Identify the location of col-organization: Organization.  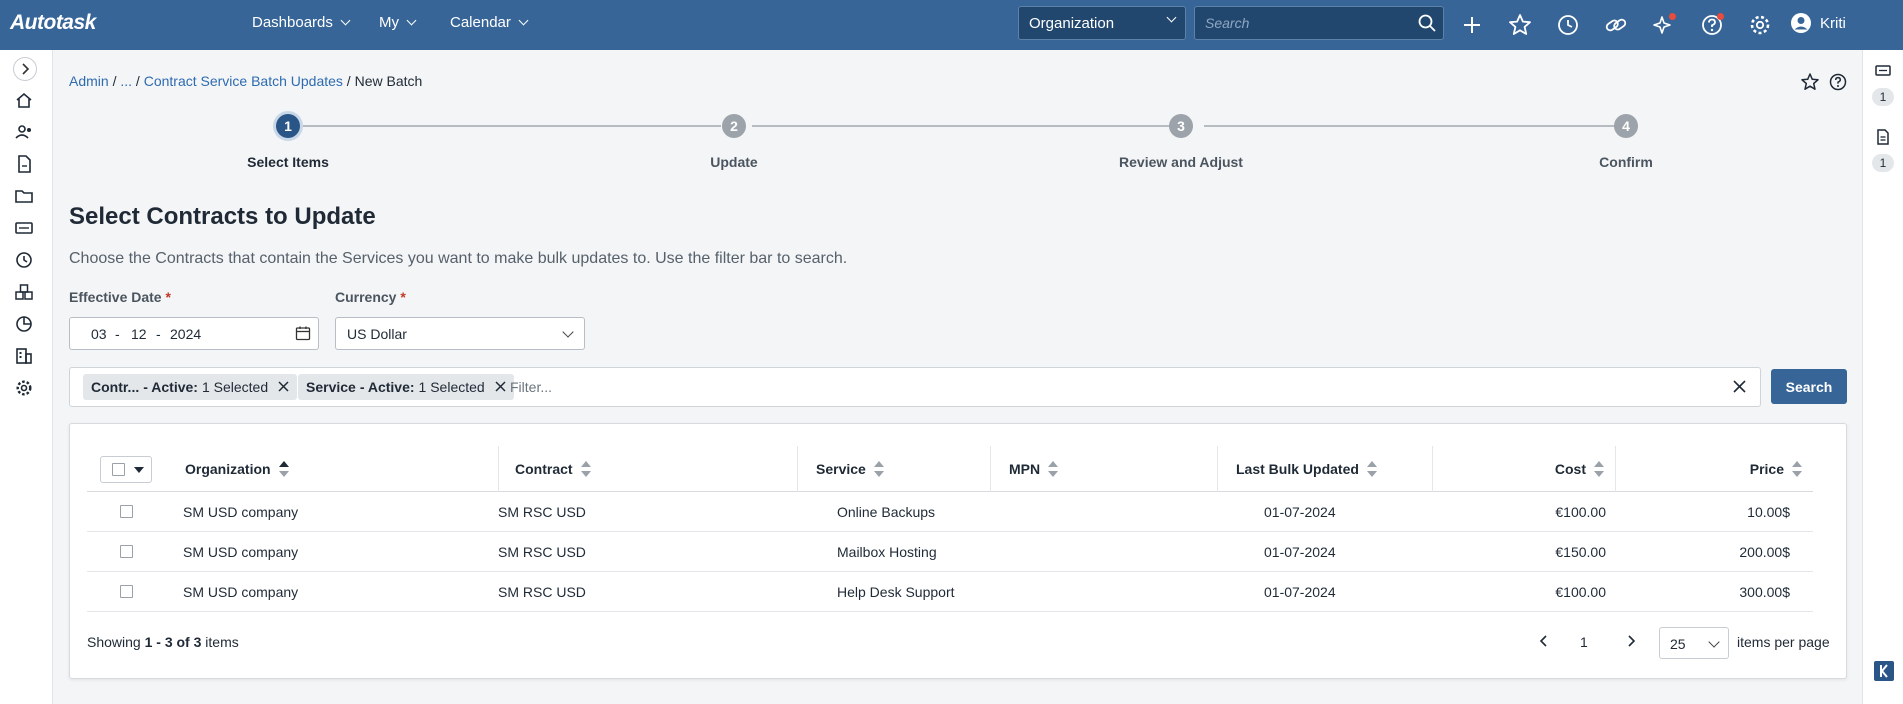
(342, 469).